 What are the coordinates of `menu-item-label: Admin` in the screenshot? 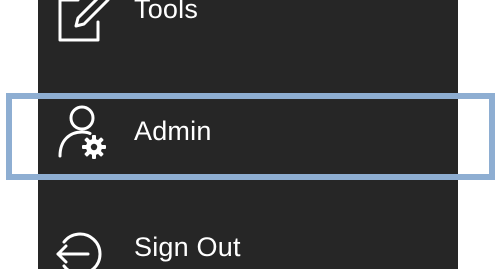 It's located at (173, 131).